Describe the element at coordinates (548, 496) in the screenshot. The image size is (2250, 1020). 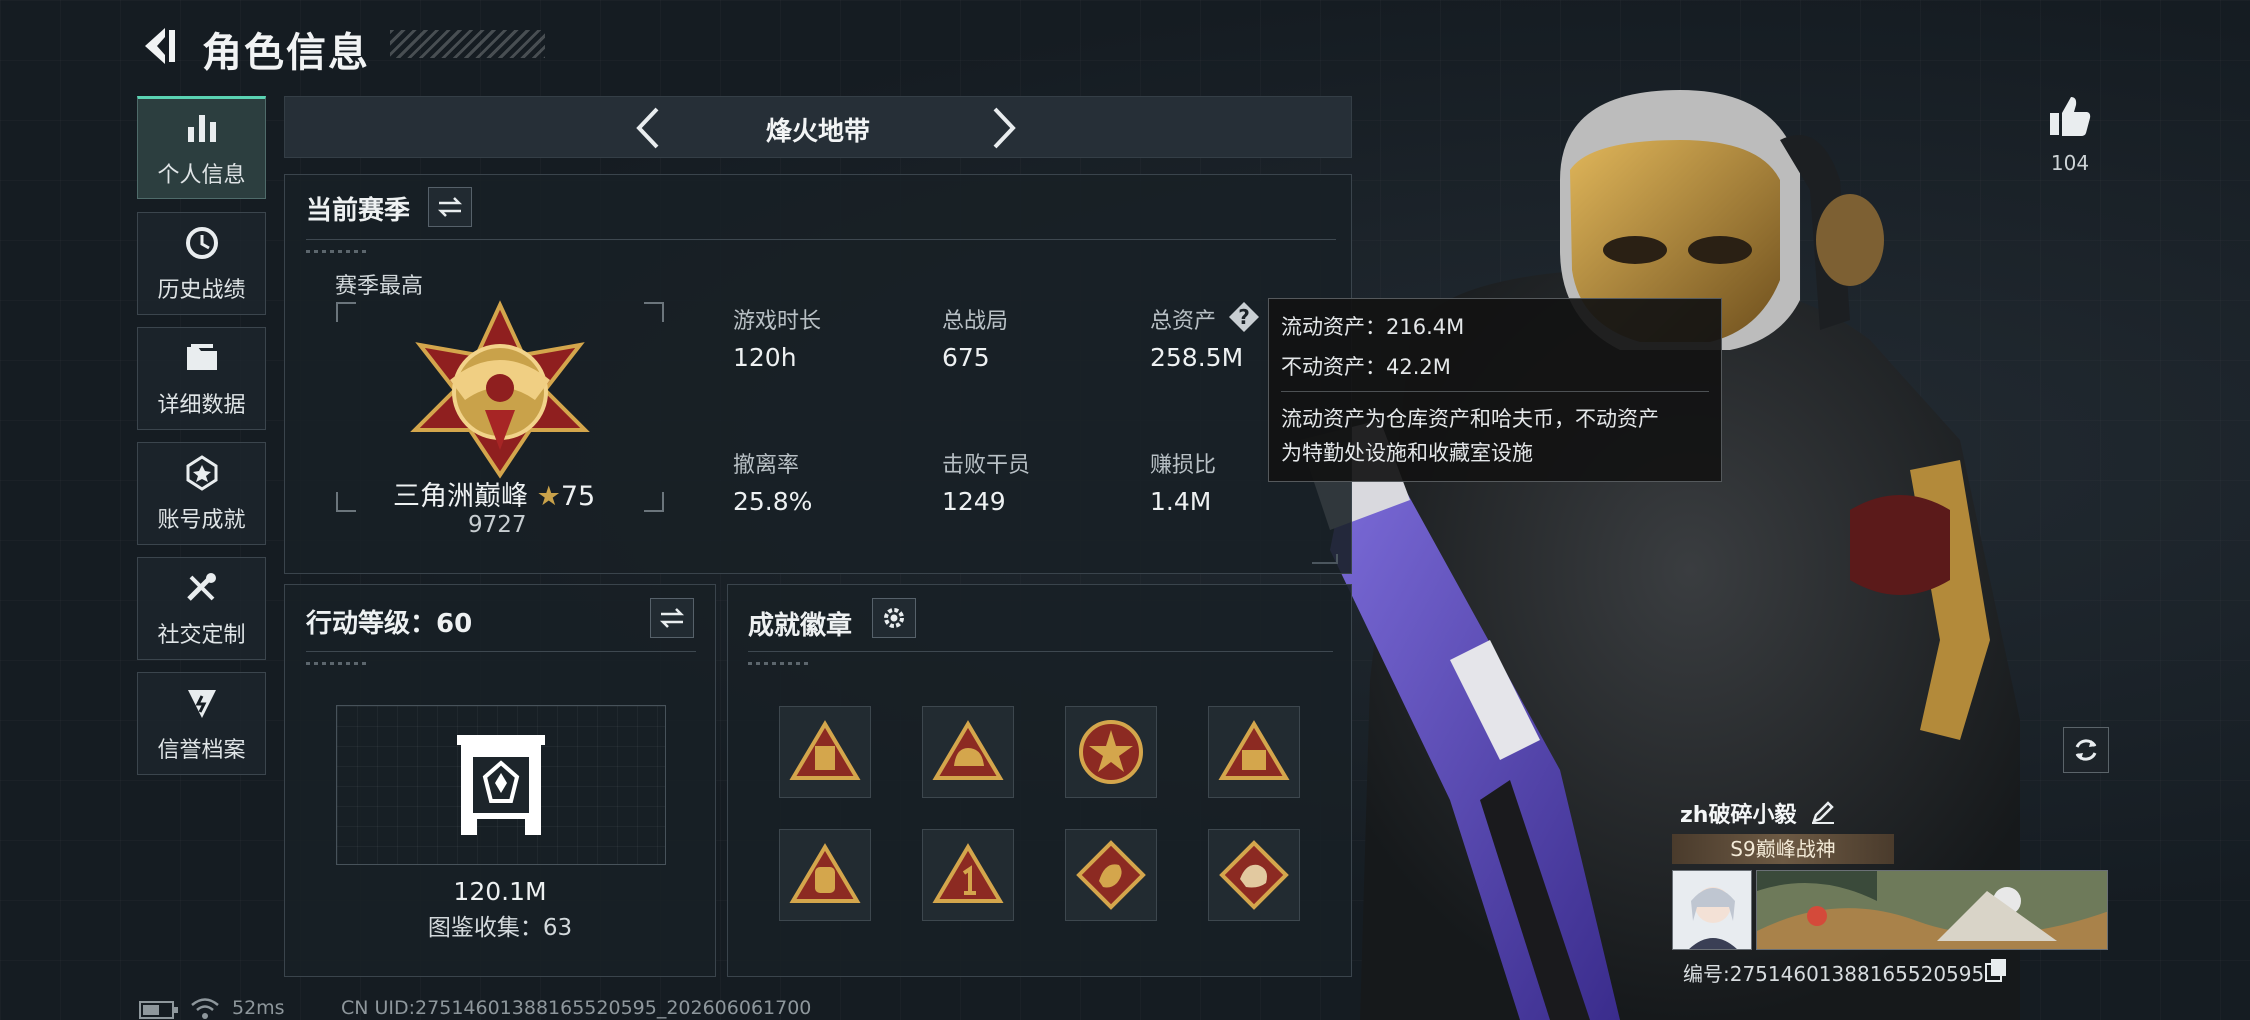
I see `star-icon: ★` at that location.